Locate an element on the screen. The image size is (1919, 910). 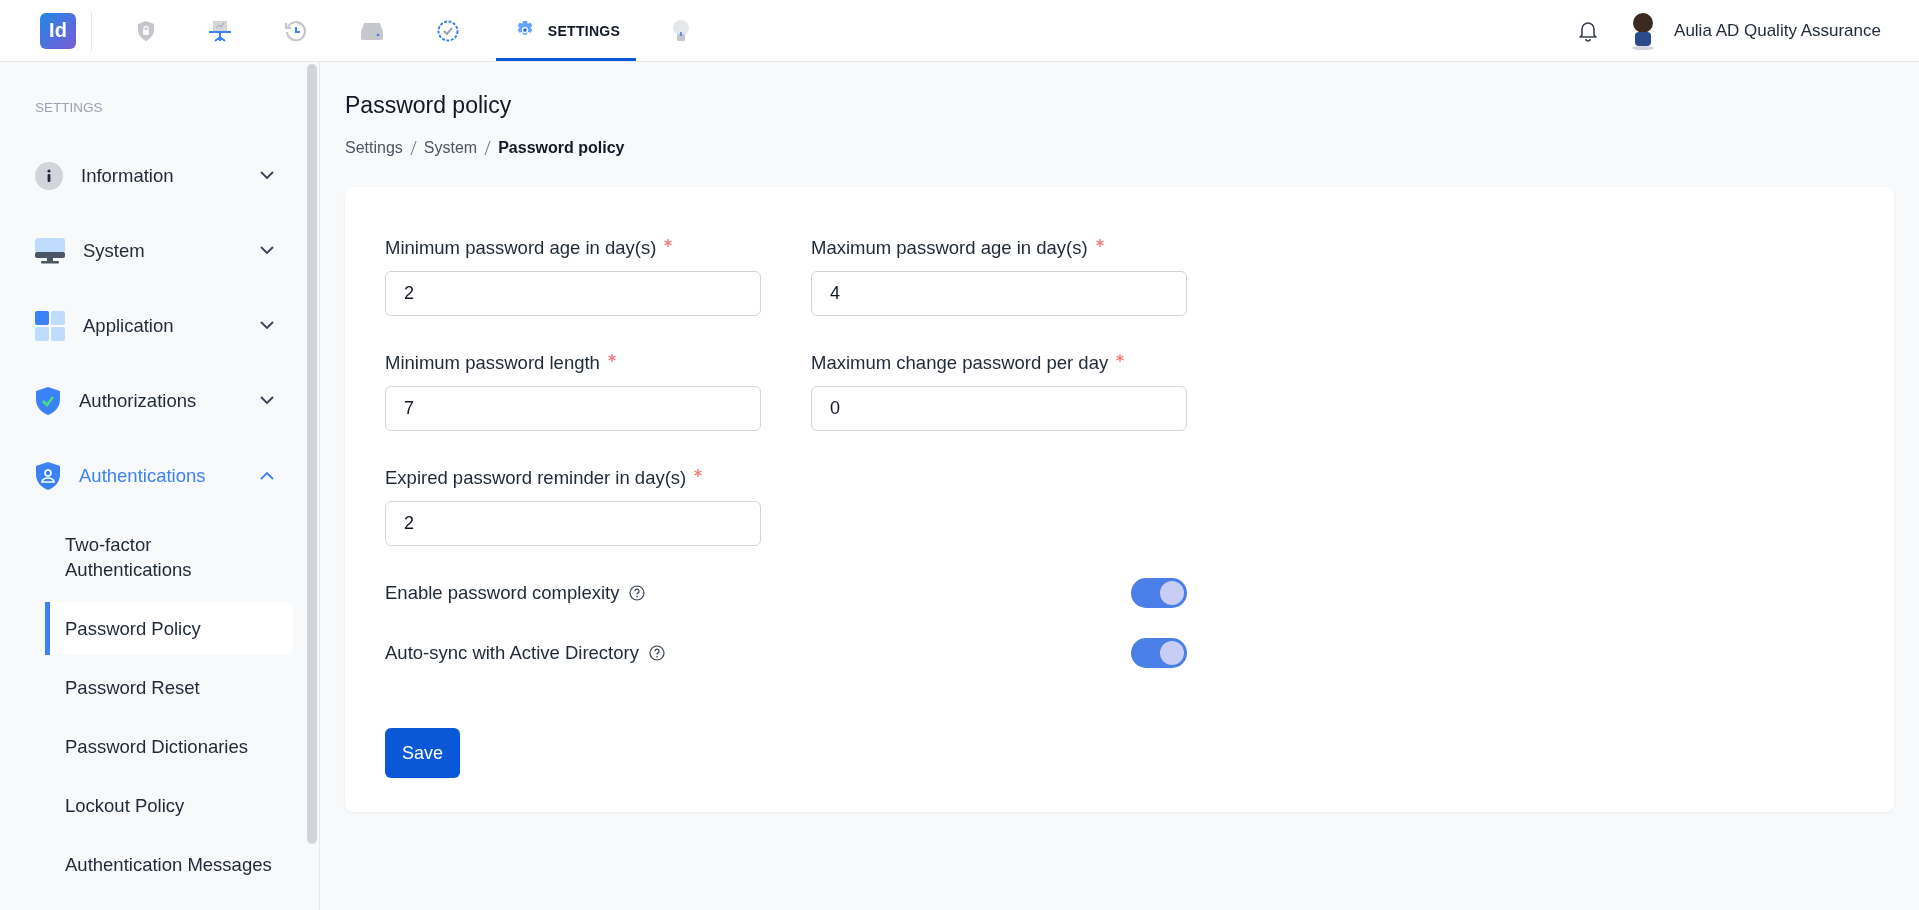
sidebar-item: Password Dictionaries is located at coordinates (169, 746).